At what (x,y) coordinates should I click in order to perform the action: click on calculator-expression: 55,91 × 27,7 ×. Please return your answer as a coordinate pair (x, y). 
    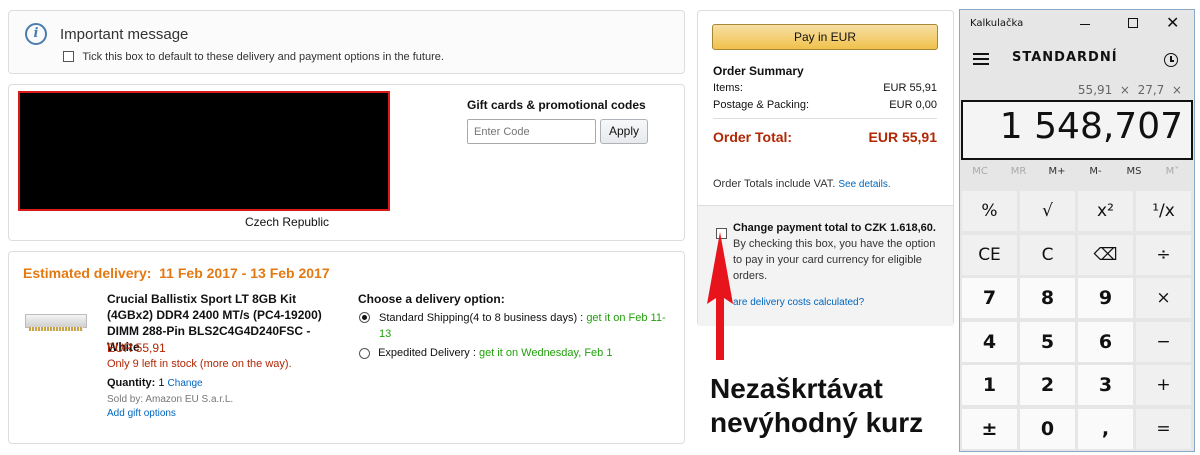
    Looking at the image, I should click on (1129, 90).